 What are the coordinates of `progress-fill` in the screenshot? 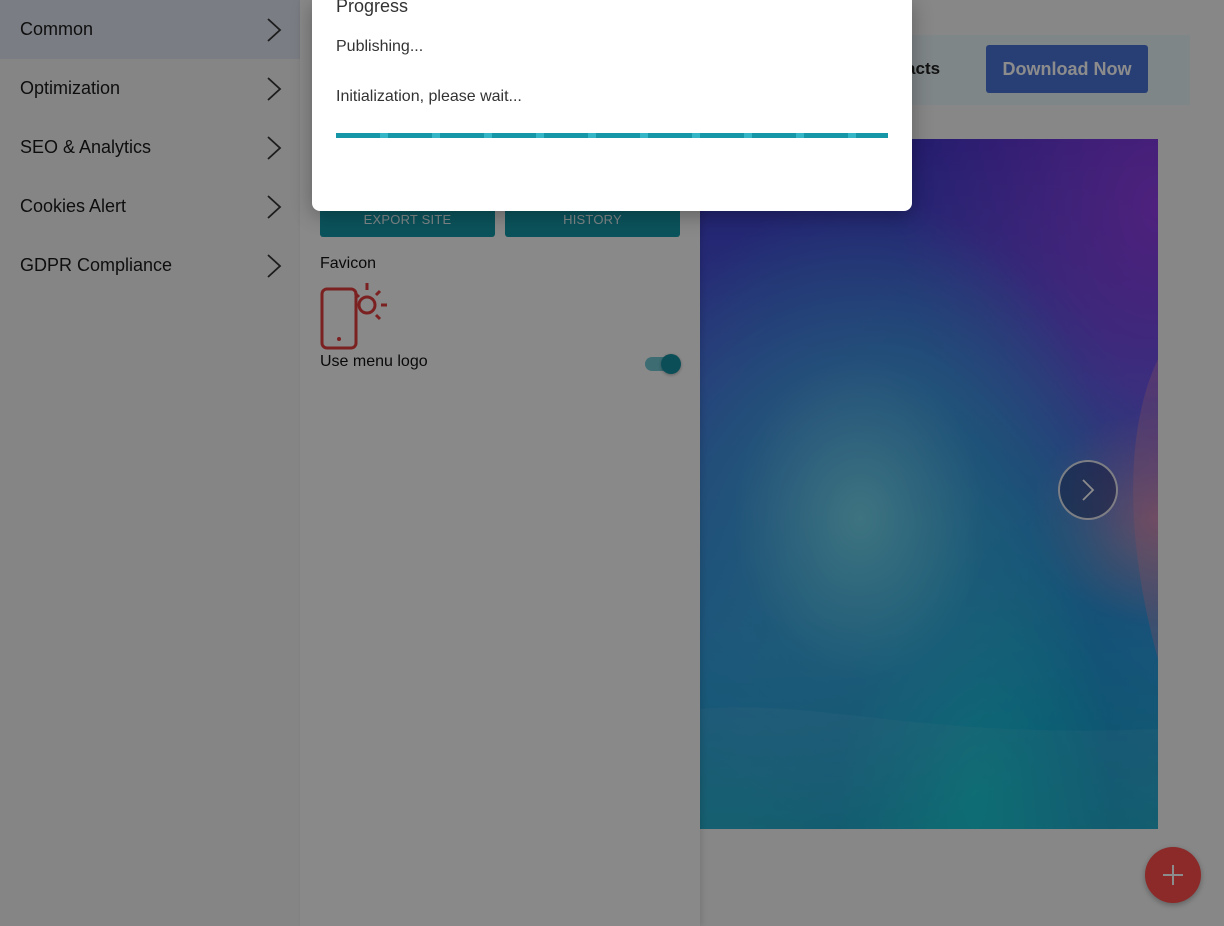 It's located at (612, 135).